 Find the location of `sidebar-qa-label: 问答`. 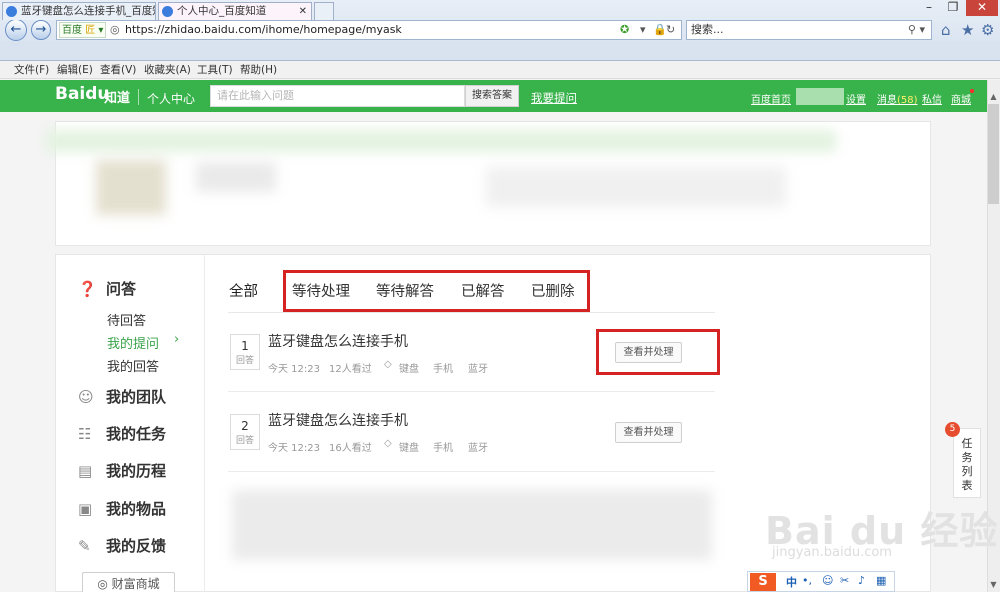

sidebar-qa-label: 问答 is located at coordinates (121, 289).